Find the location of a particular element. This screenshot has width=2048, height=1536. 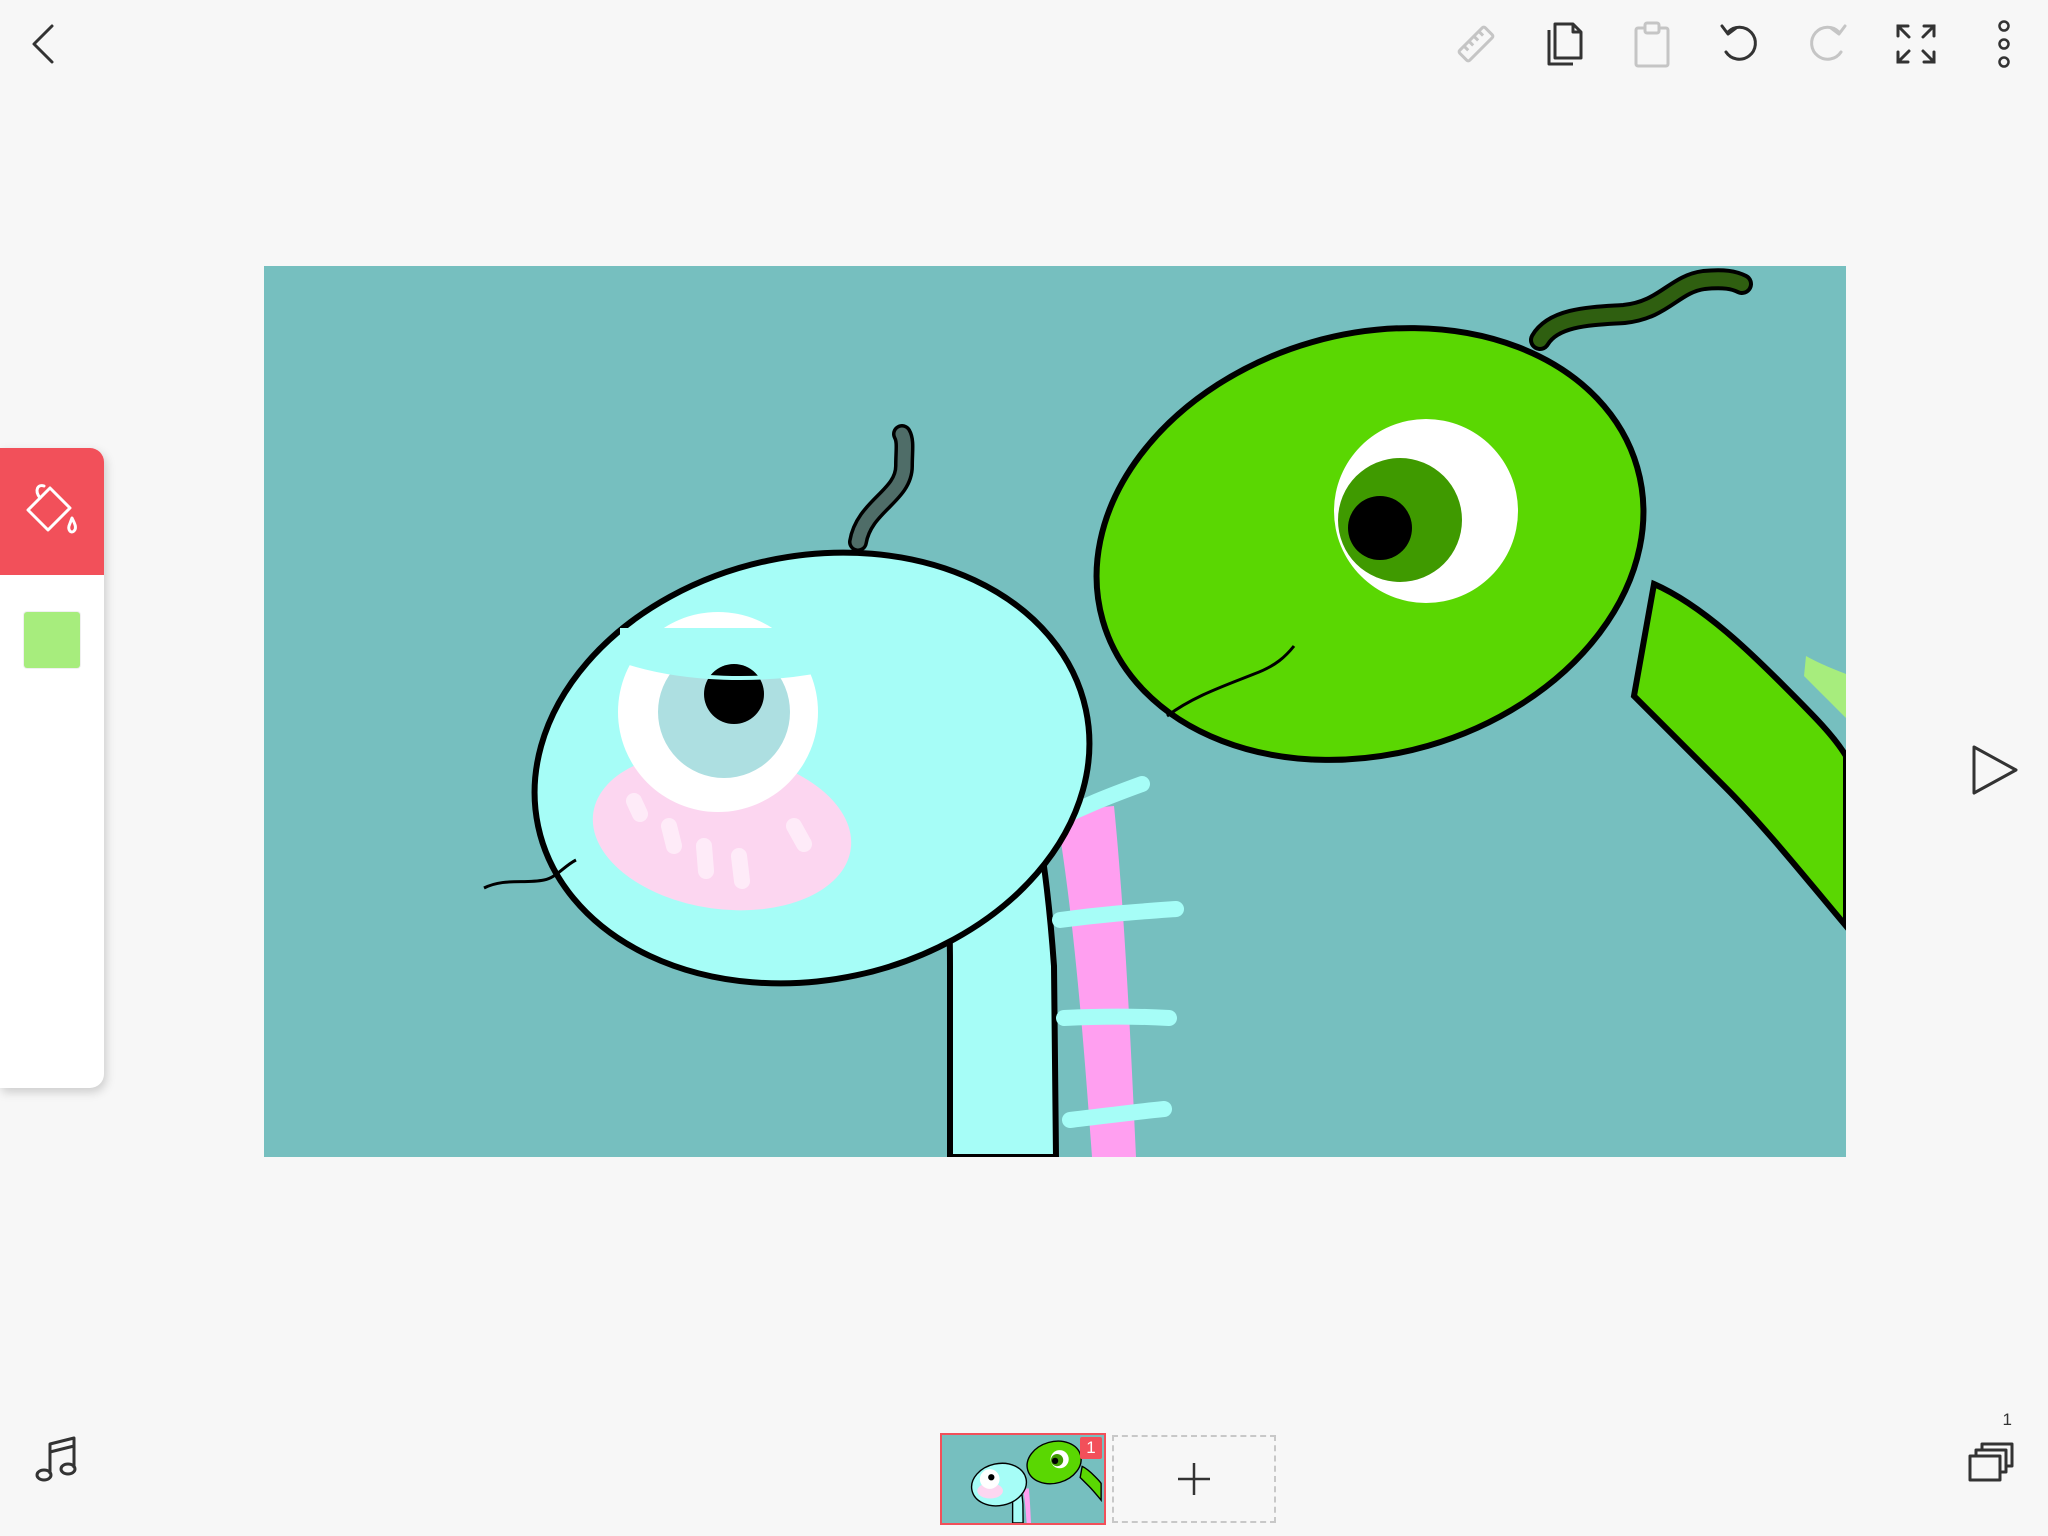

music-note-icon is located at coordinates (56, 1459).